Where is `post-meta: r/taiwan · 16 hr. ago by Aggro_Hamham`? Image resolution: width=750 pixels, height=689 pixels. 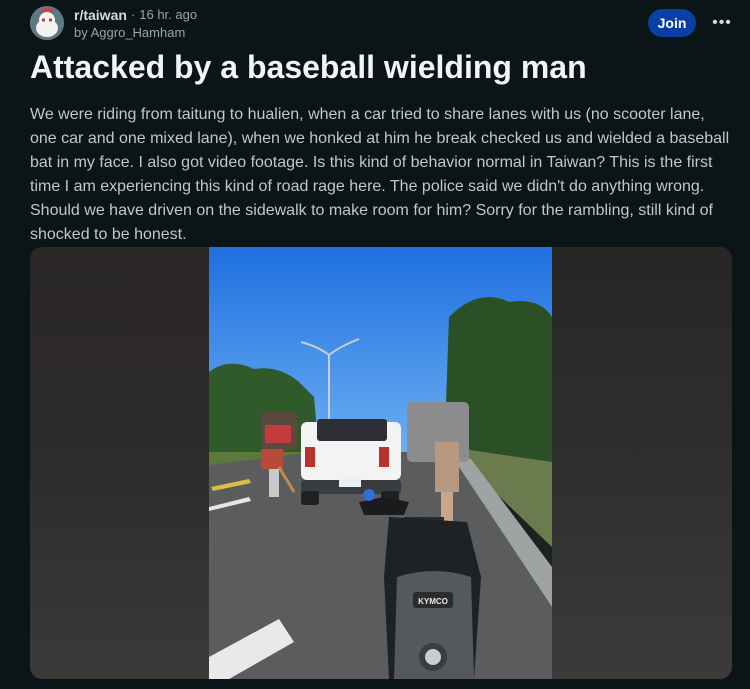 post-meta: r/taiwan · 16 hr. ago by Aggro_Hamham is located at coordinates (135, 24).